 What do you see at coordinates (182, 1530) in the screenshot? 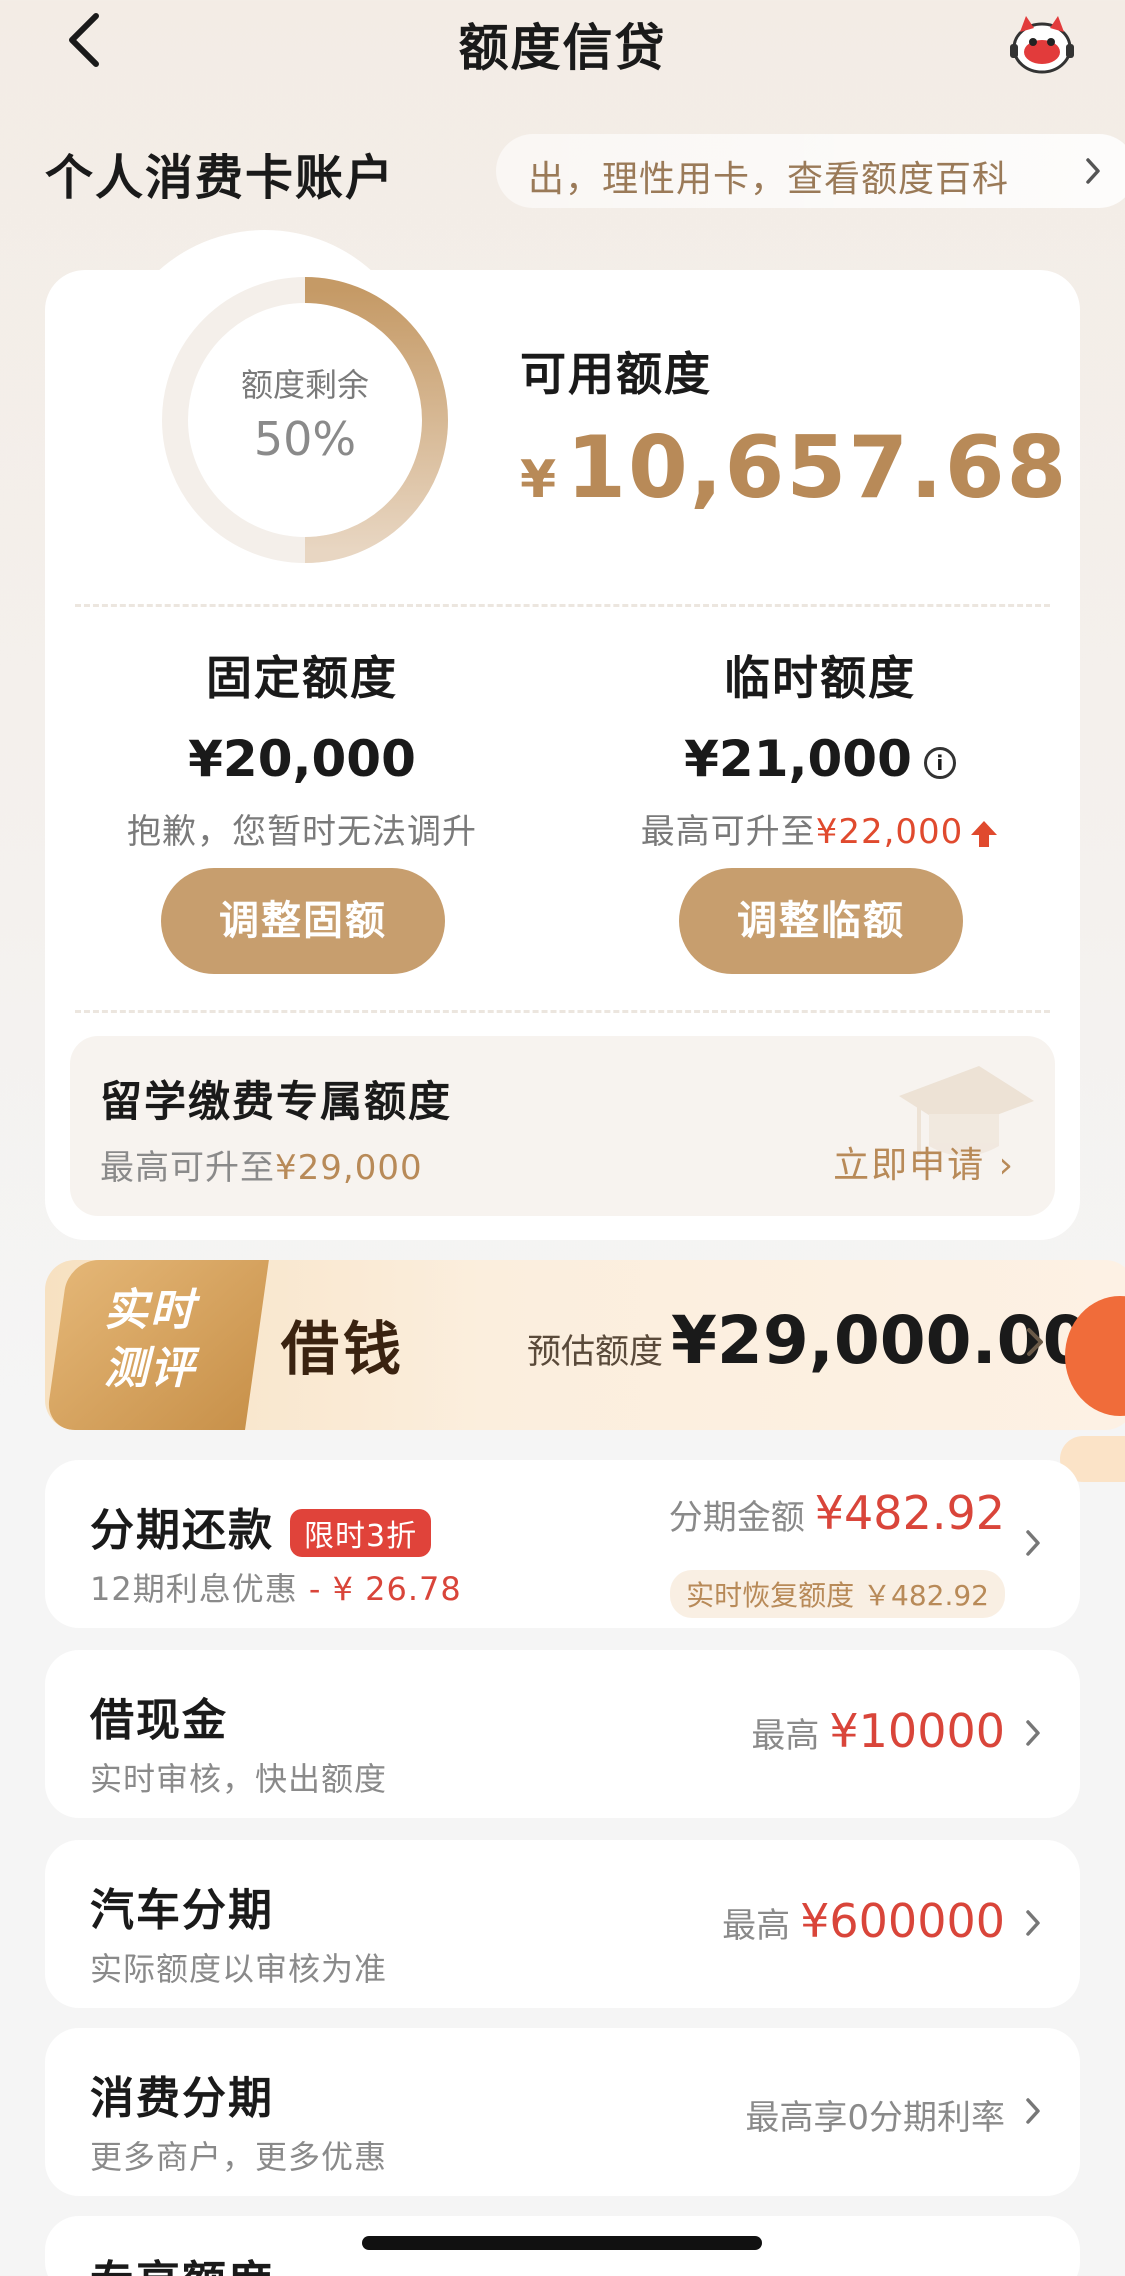
I see `installment-title: 分期还款` at bounding box center [182, 1530].